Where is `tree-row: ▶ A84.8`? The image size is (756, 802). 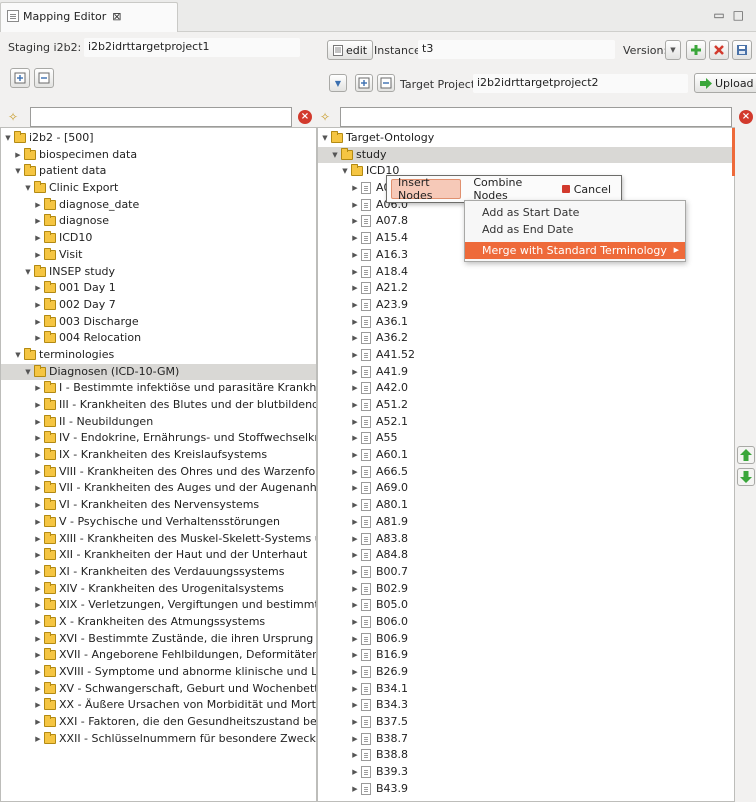
tree-row: ▶ A84.8 is located at coordinates (526, 555).